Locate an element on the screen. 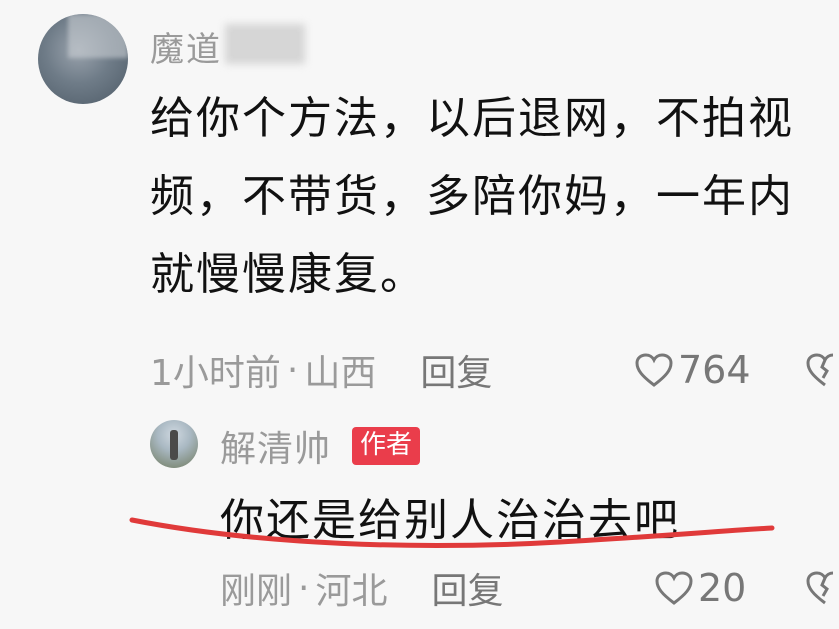 Image resolution: width=839 pixels, height=629 pixels. comment-time: 1小时前 is located at coordinates (215, 373).